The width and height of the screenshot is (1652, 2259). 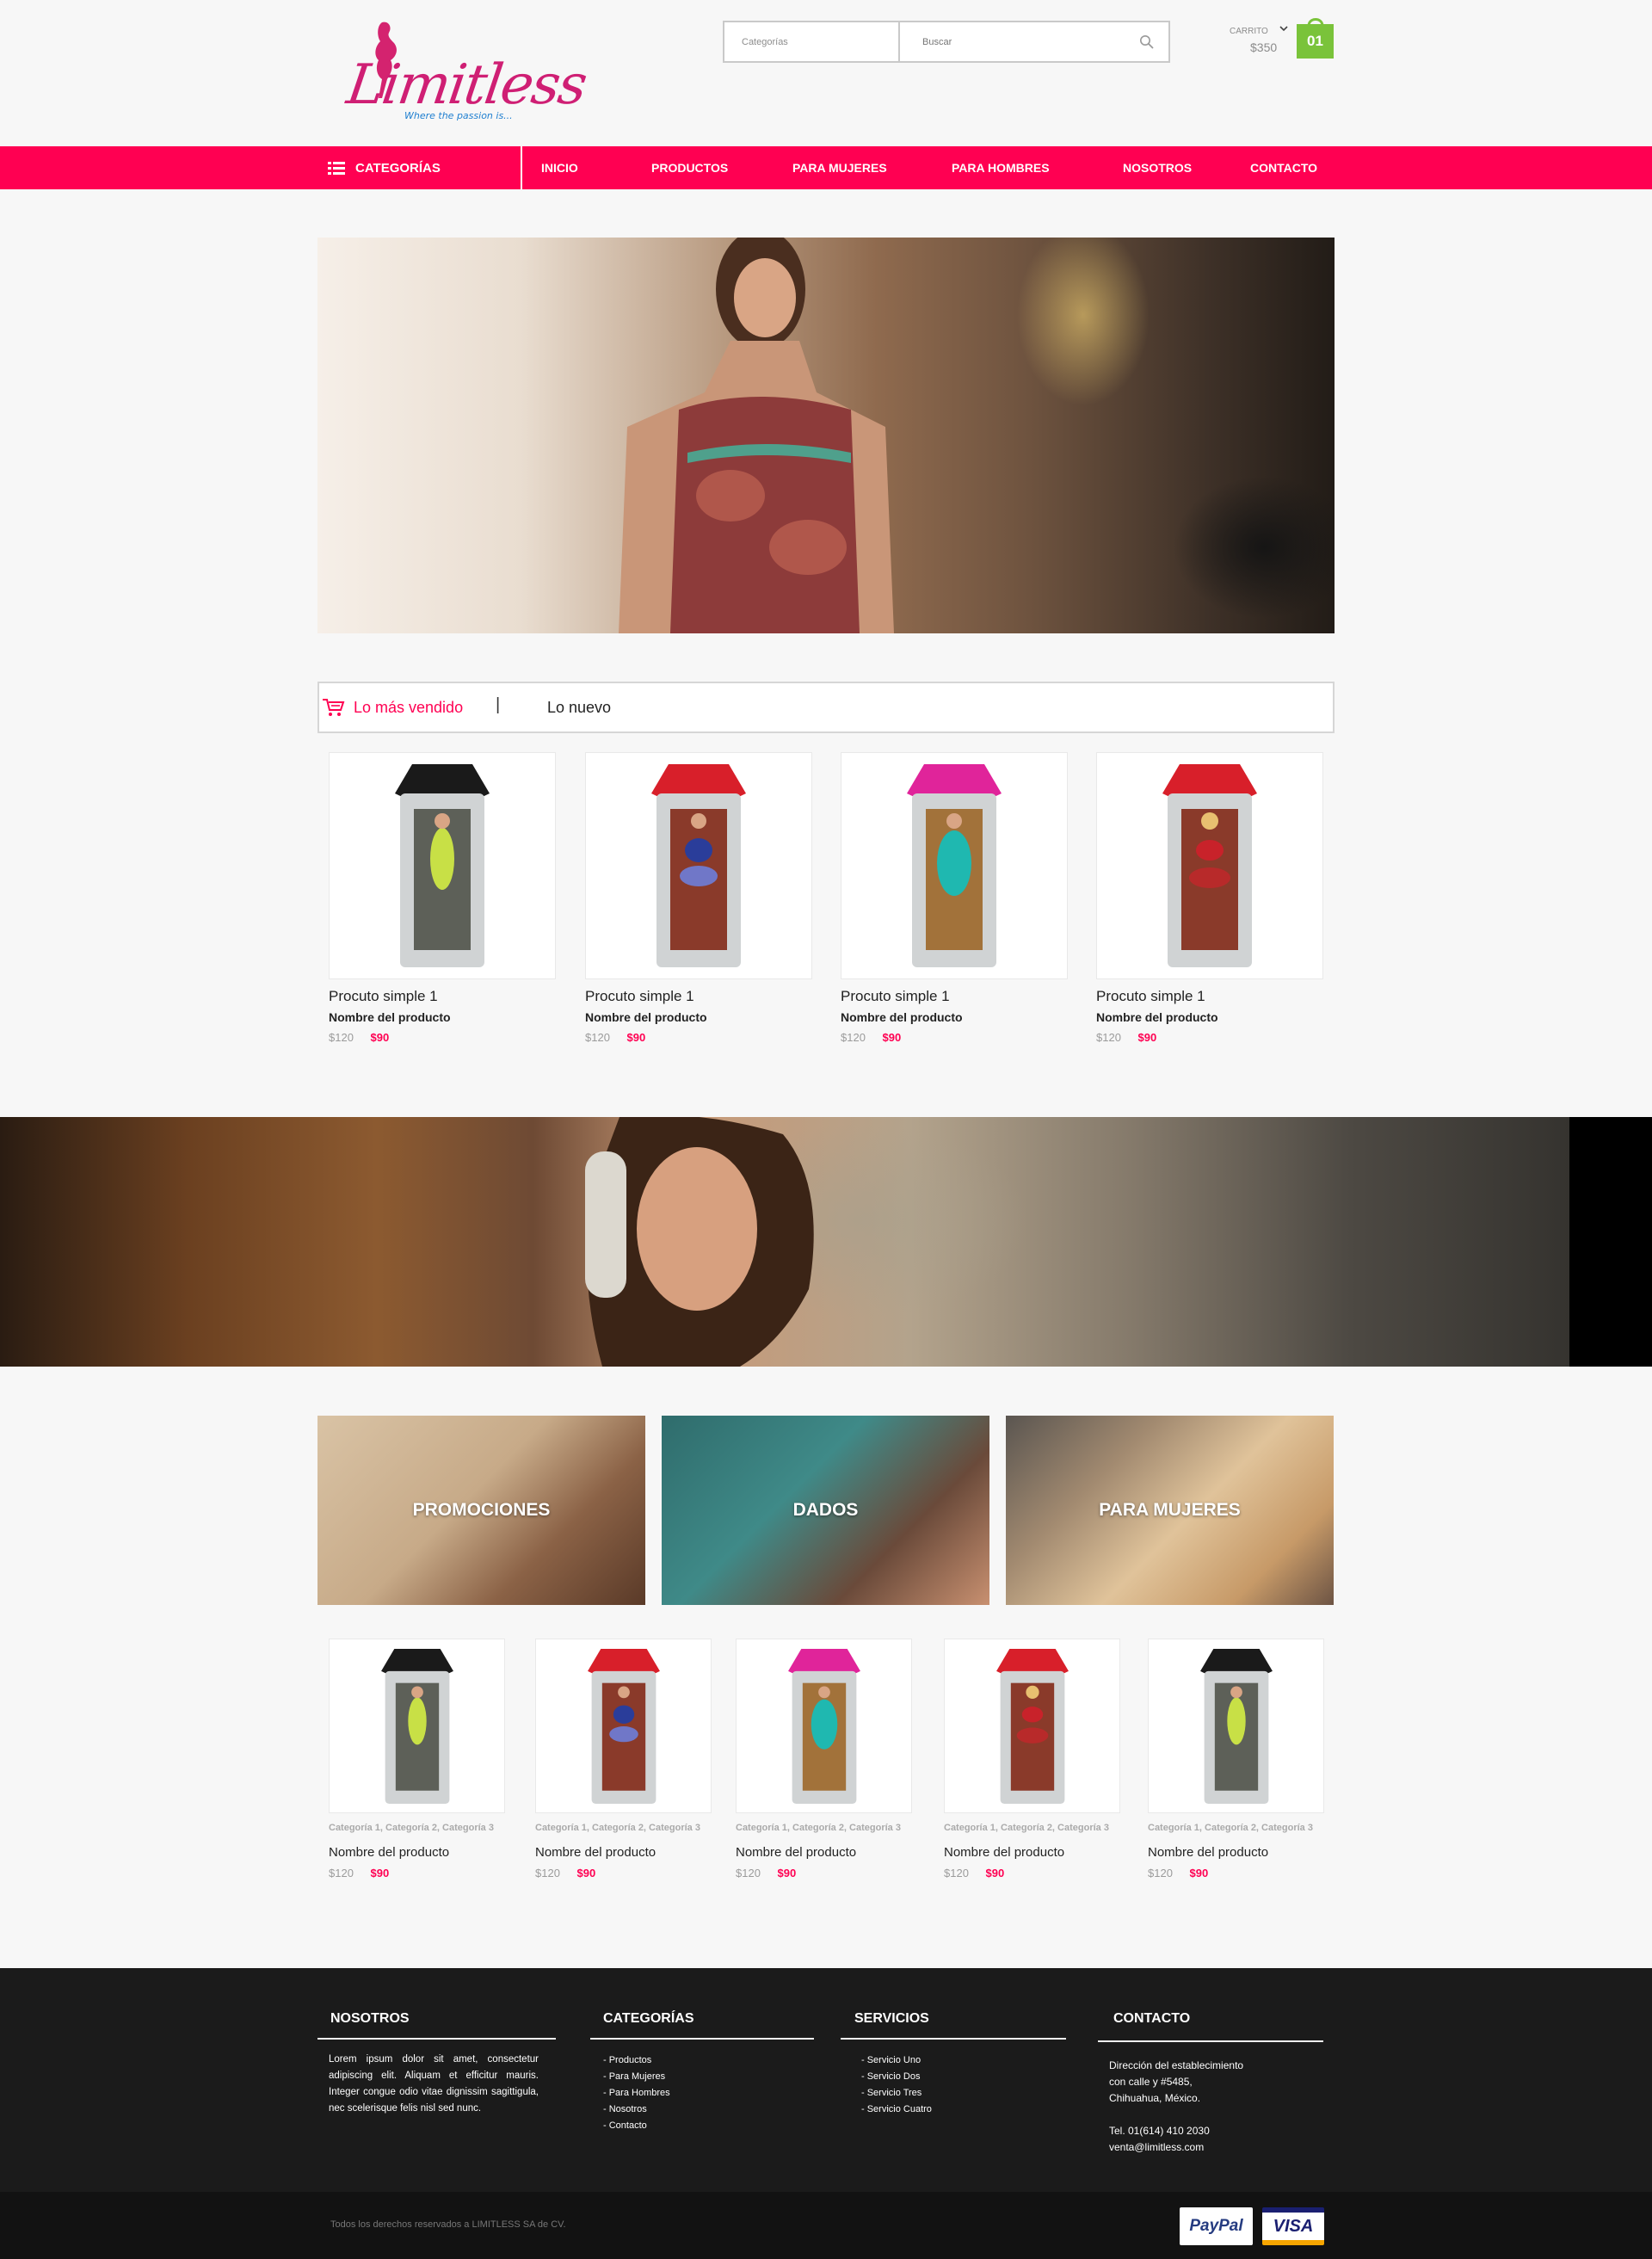 I want to click on nav-item-nosotros: NOSOTROS, so click(x=1157, y=167).